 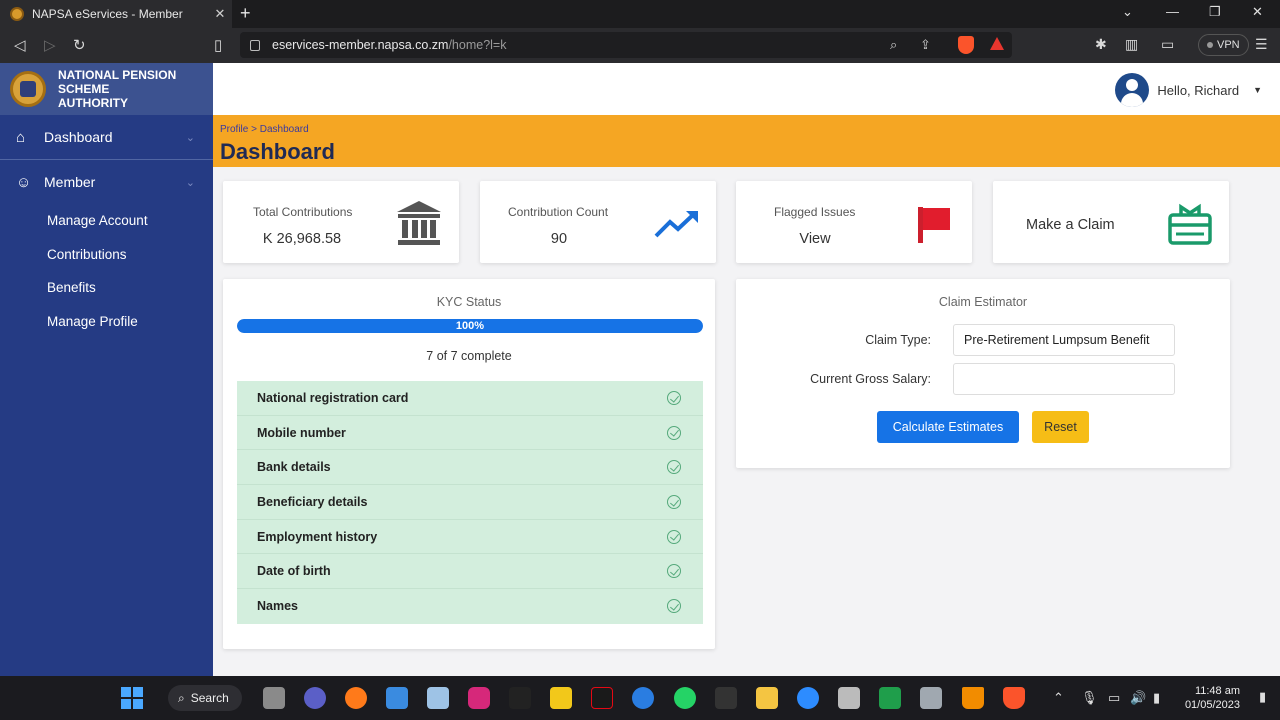 I want to click on close-tab-icon: ✕, so click(x=220, y=14).